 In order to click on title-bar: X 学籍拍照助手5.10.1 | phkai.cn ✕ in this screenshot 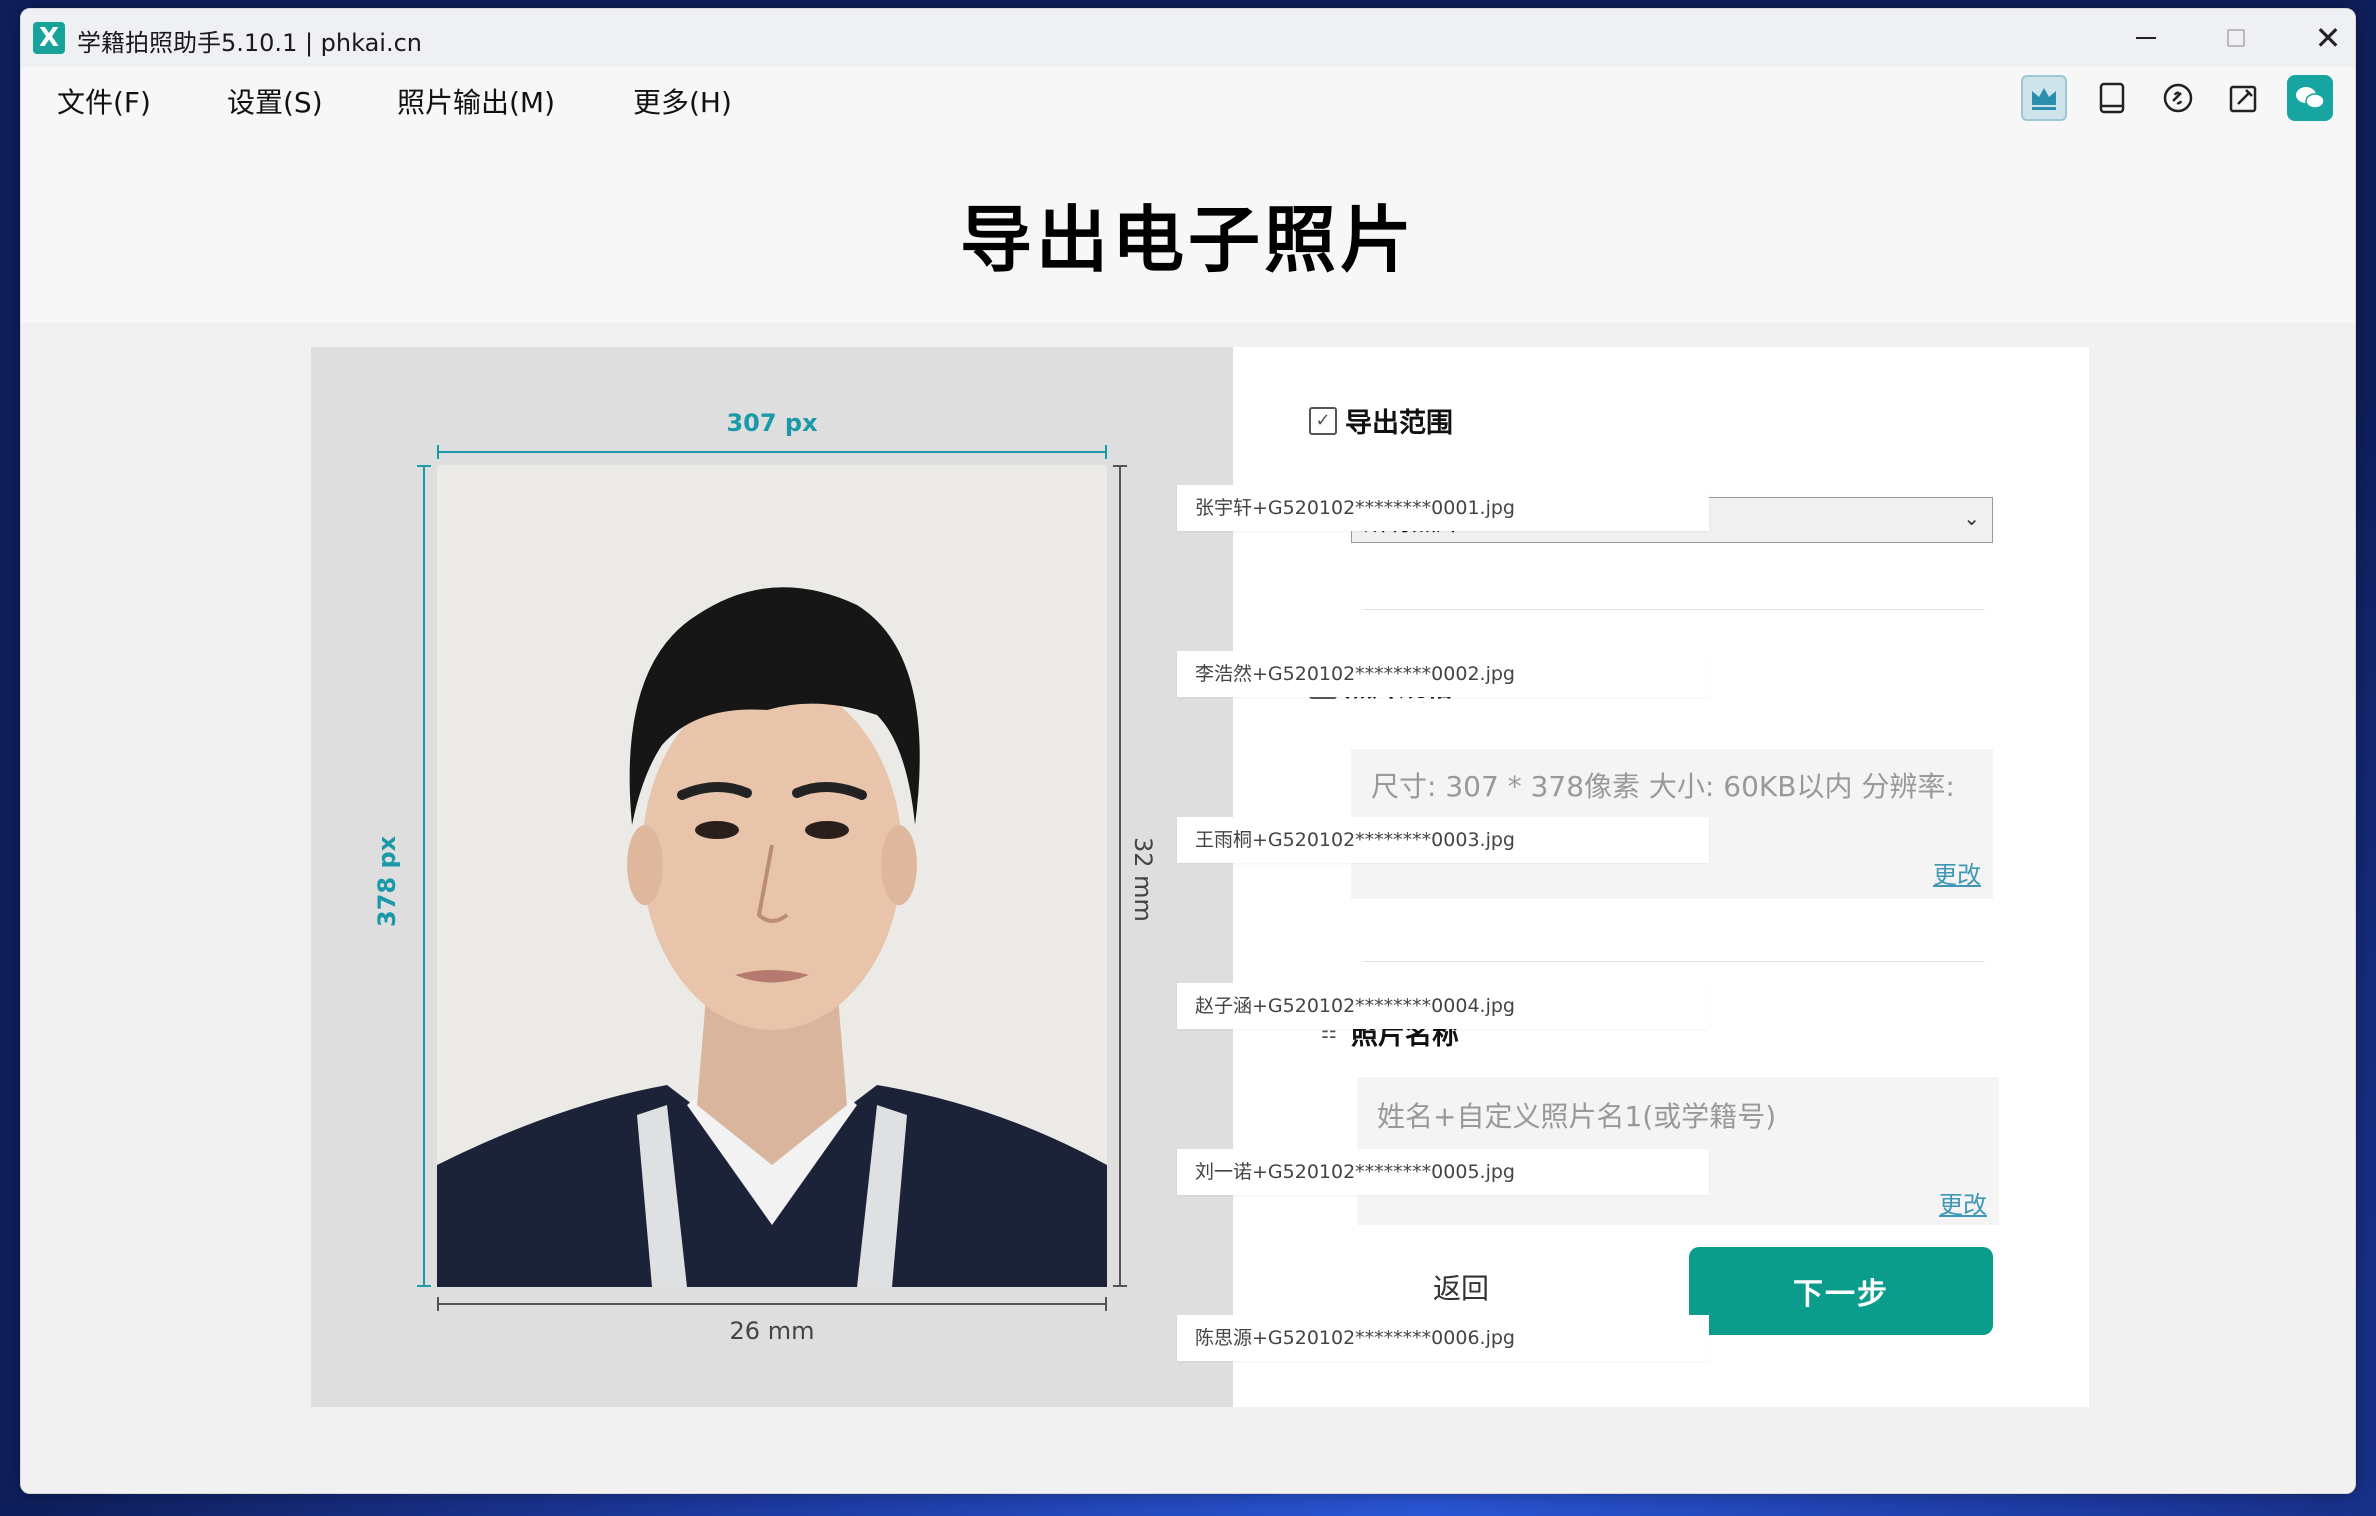, I will do `click(1188, 38)`.